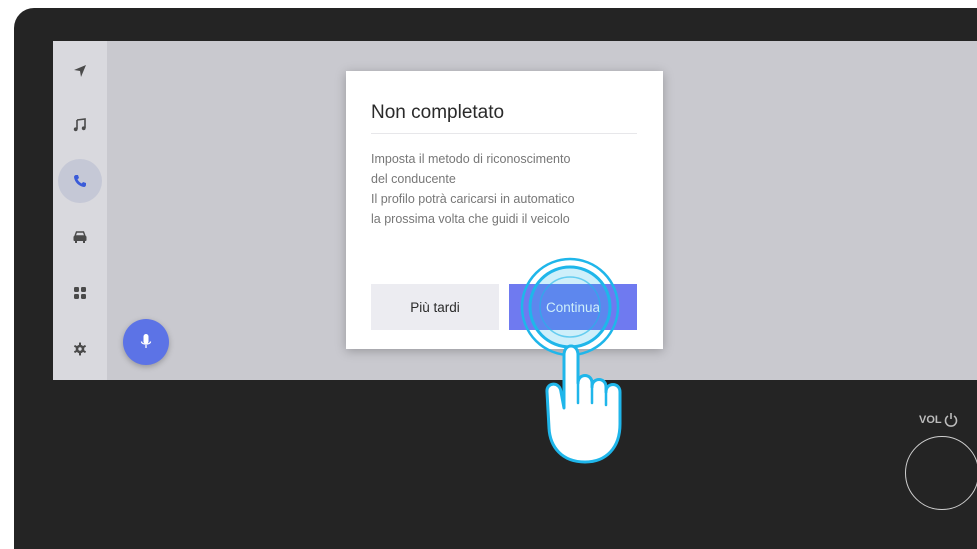 This screenshot has width=977, height=549. I want to click on power-icon, so click(950, 420).